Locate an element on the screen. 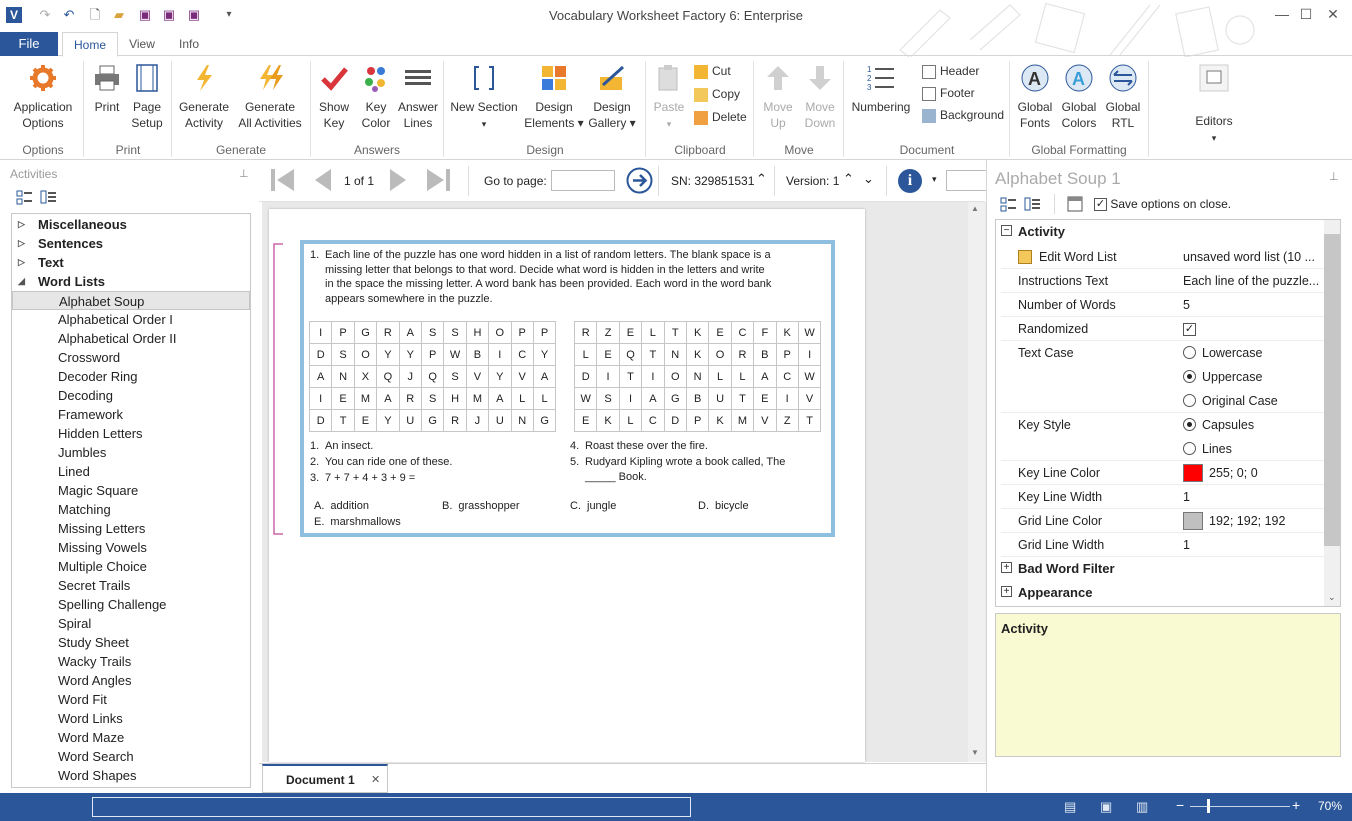 This screenshot has height=821, width=1352. property-grid-scrollbar: ⌄ is located at coordinates (1332, 413).